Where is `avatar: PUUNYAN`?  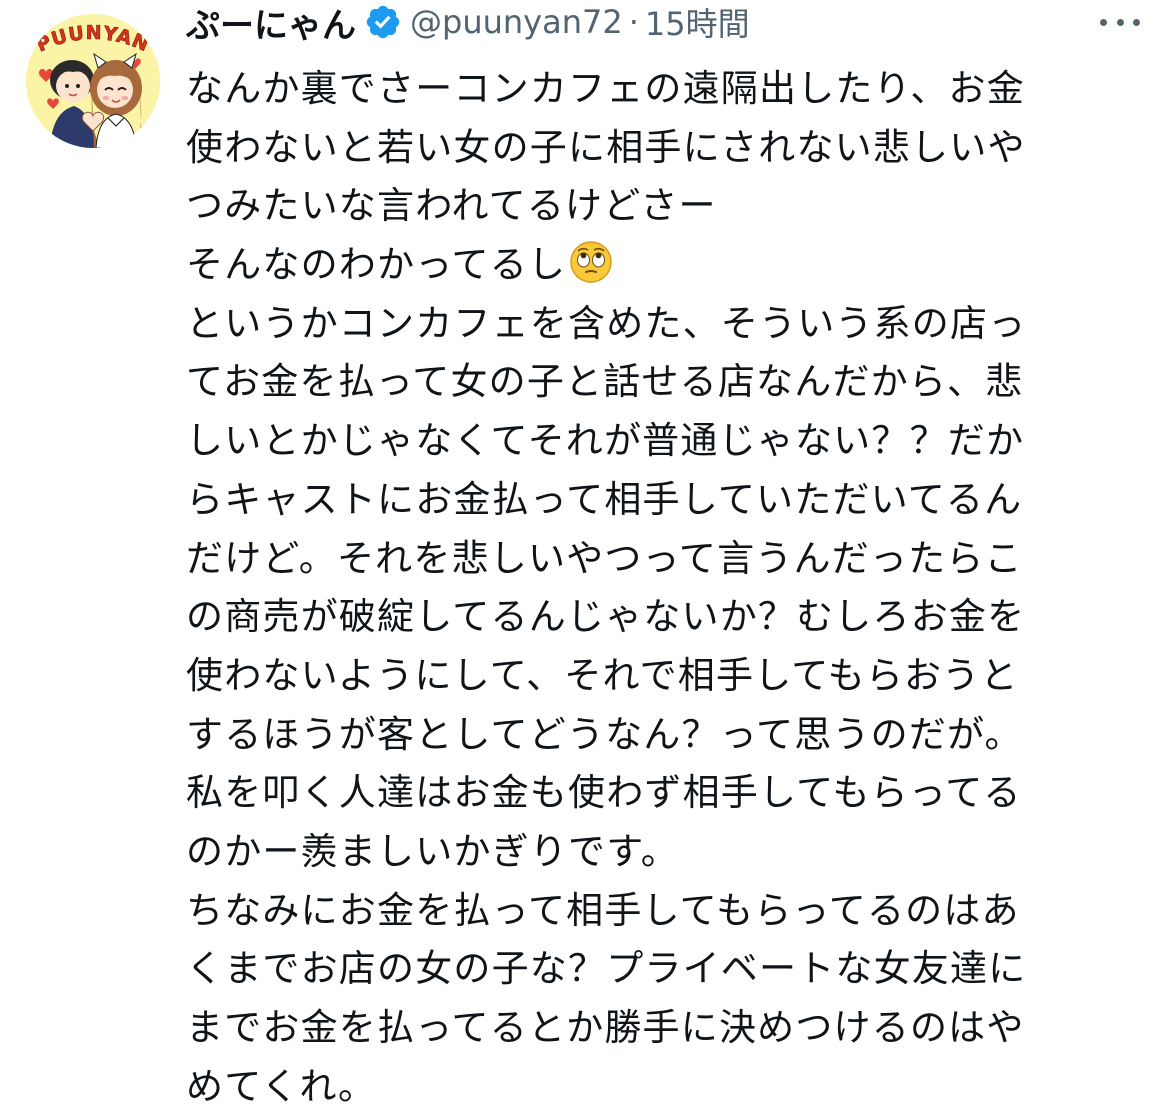 avatar: PUUNYAN is located at coordinates (93, 81).